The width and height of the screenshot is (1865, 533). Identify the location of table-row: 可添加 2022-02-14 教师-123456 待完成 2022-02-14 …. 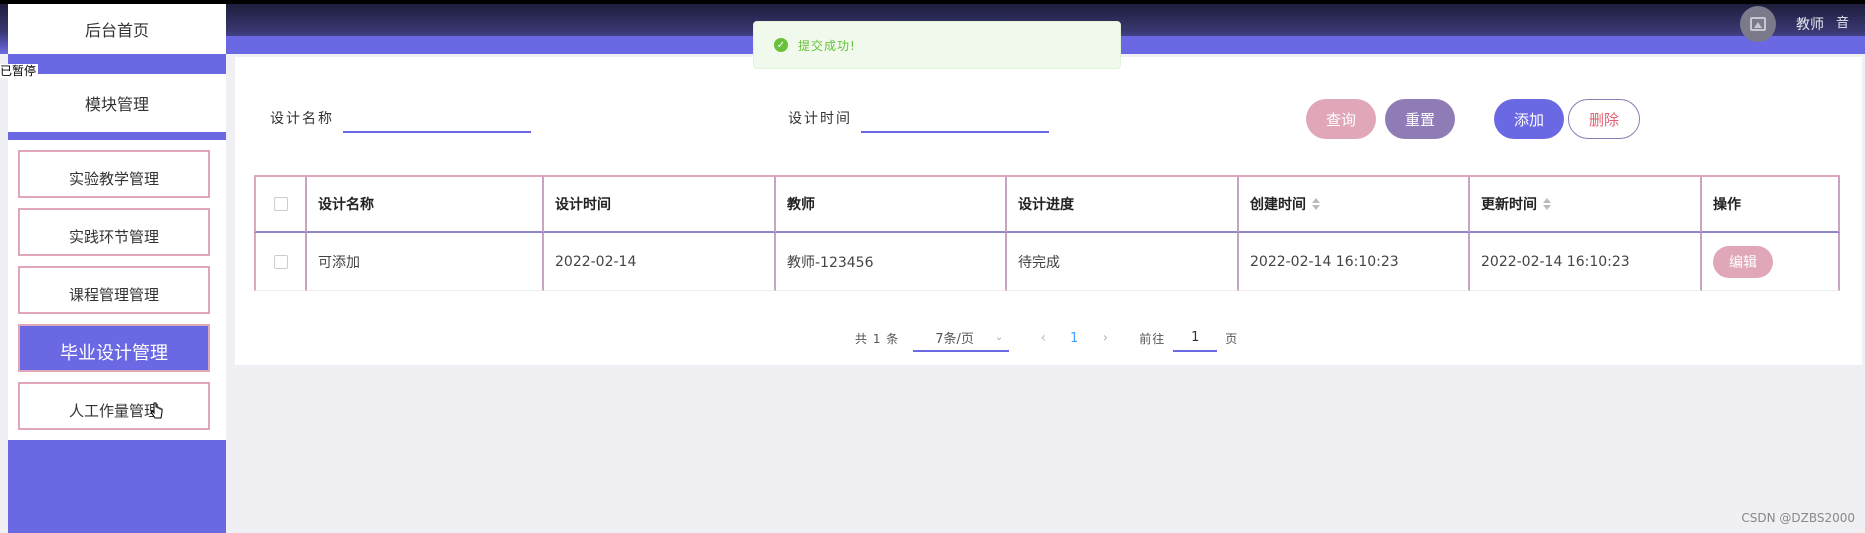
(1047, 262).